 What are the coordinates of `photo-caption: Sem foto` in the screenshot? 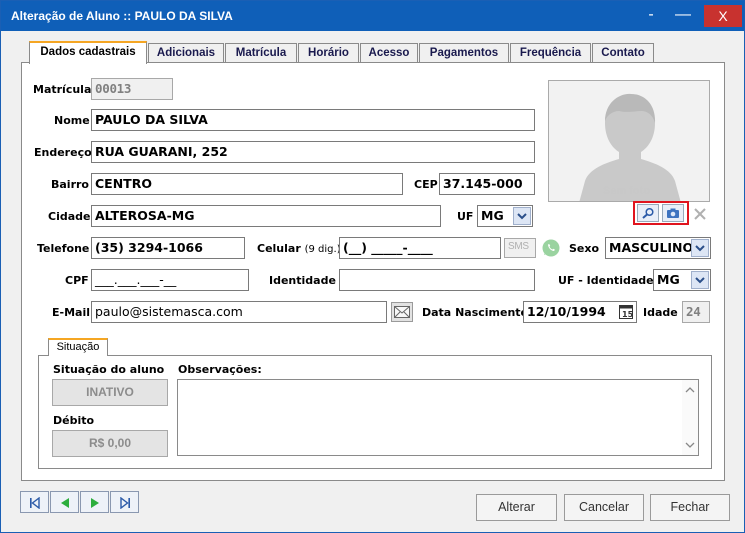 It's located at (627, 191).